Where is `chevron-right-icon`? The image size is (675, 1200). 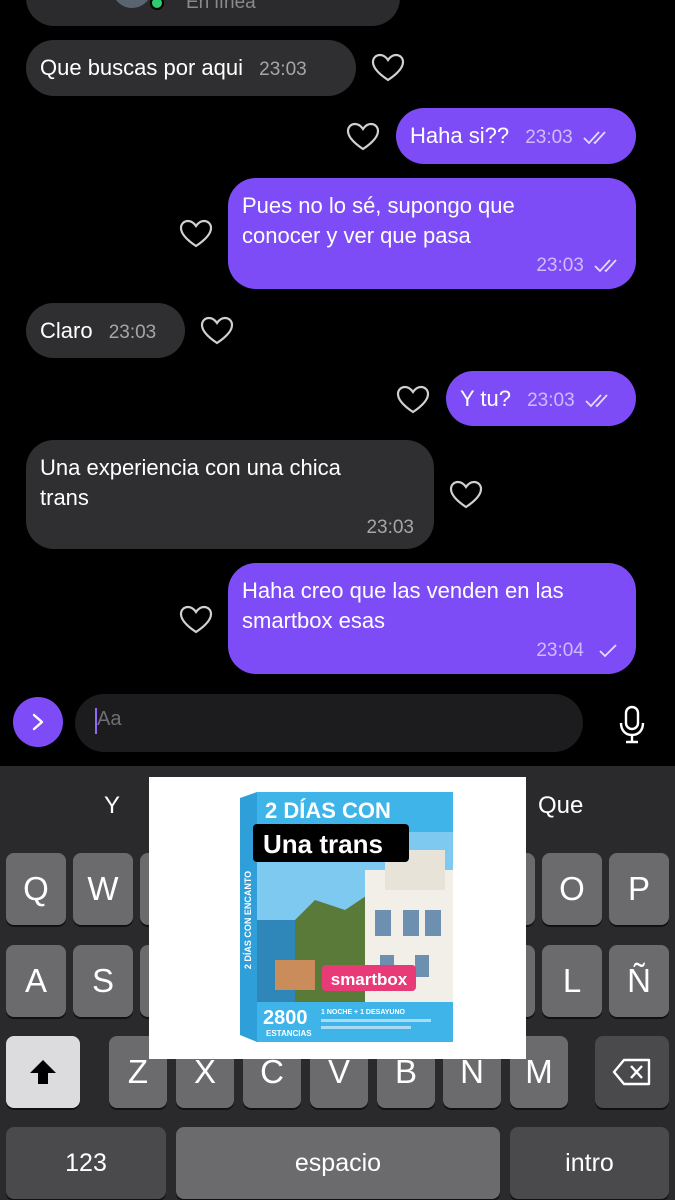 chevron-right-icon is located at coordinates (38, 722).